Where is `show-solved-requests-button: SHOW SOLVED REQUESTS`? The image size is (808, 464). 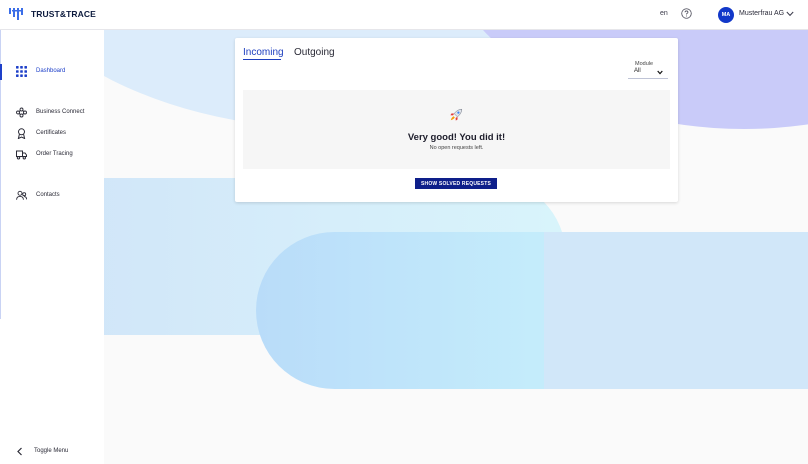 show-solved-requests-button: SHOW SOLVED REQUESTS is located at coordinates (456, 183).